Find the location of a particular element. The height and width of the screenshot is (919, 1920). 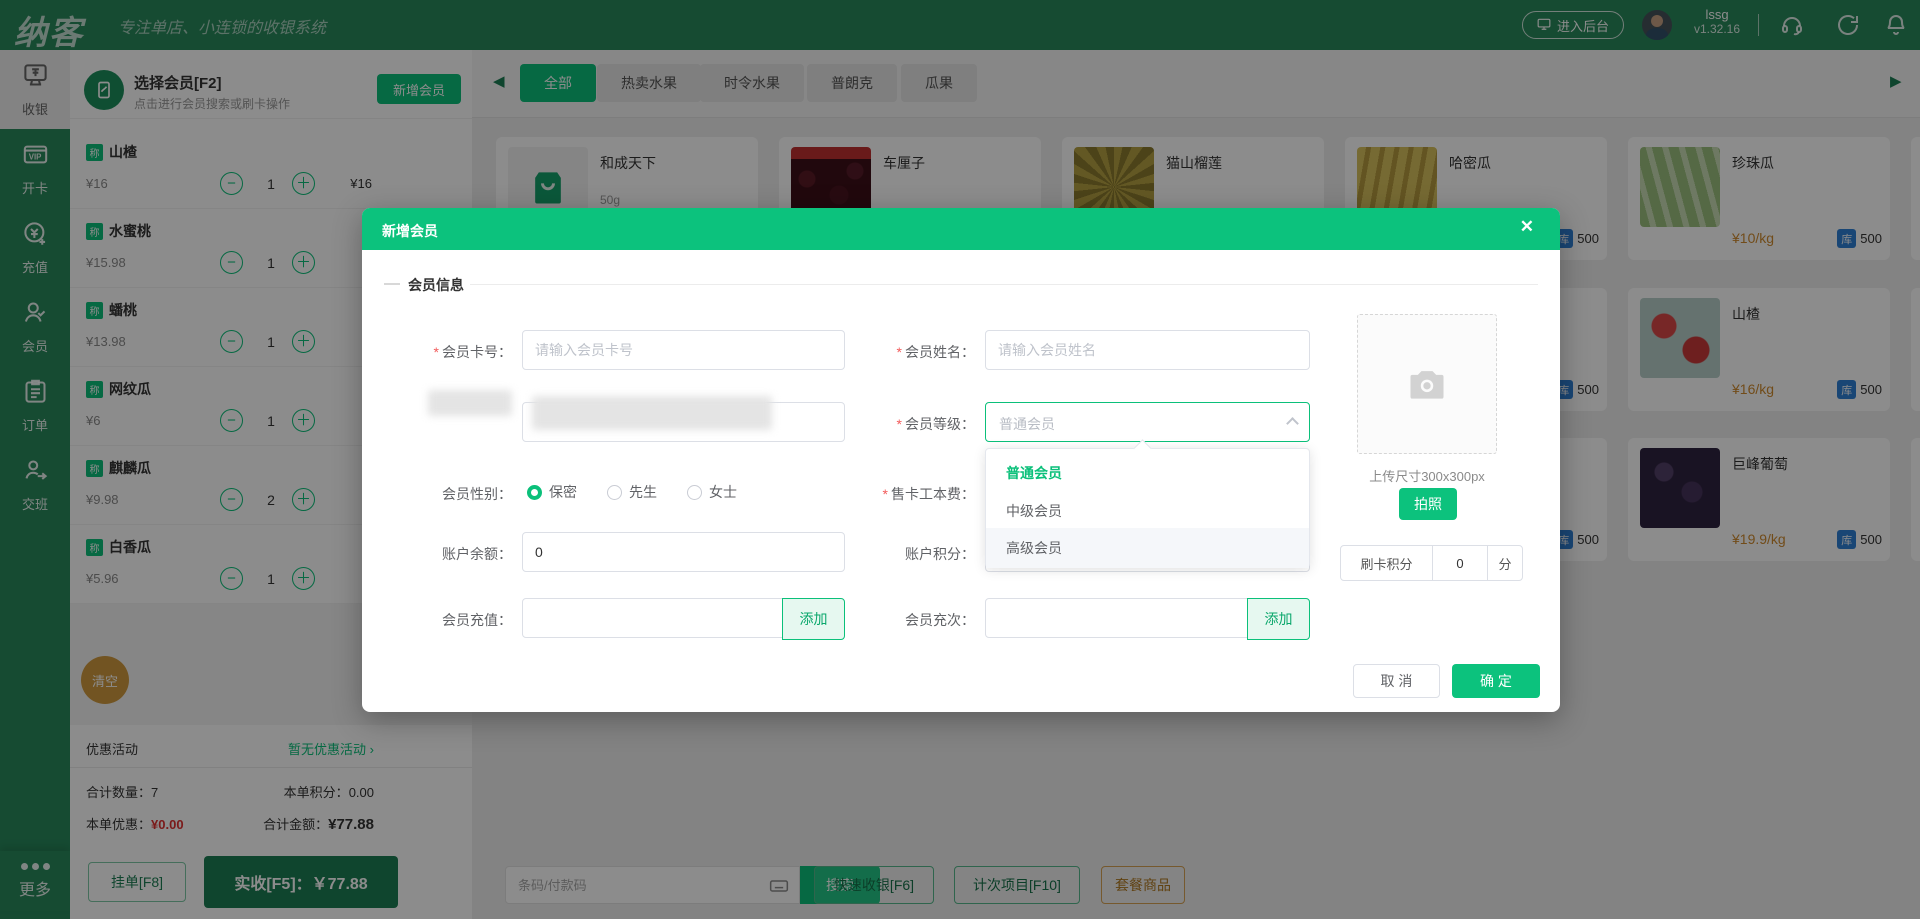

balance-label: 账户余额： is located at coordinates (477, 554).